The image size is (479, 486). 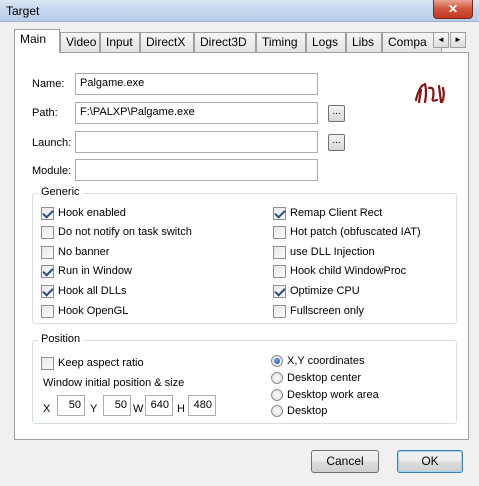 What do you see at coordinates (202, 405) in the screenshot?
I see `h-field: 480` at bounding box center [202, 405].